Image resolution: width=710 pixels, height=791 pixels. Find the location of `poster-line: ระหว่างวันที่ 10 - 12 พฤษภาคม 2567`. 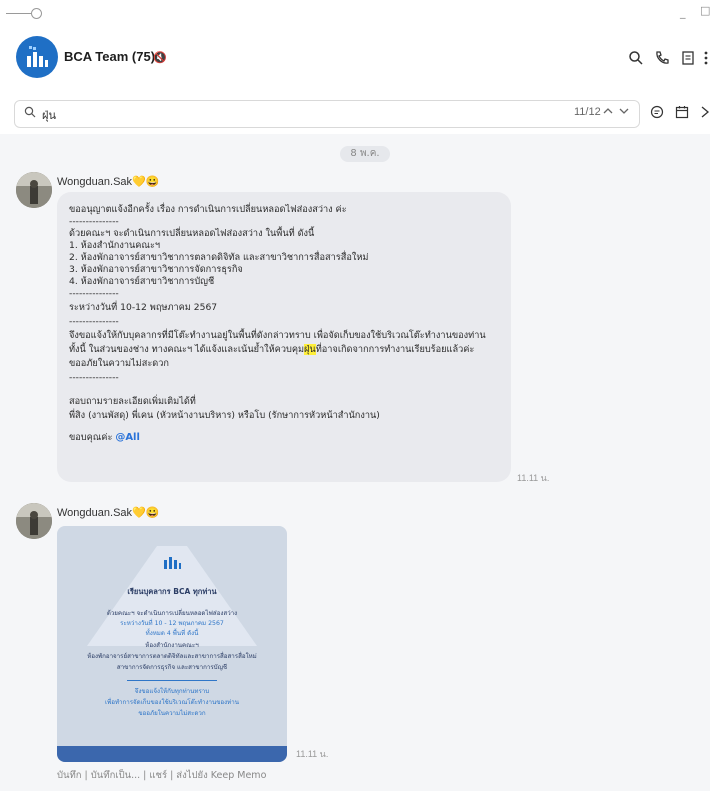

poster-line: ระหว่างวันที่ 10 - 12 พฤษภาคม 2567 is located at coordinates (172, 623).